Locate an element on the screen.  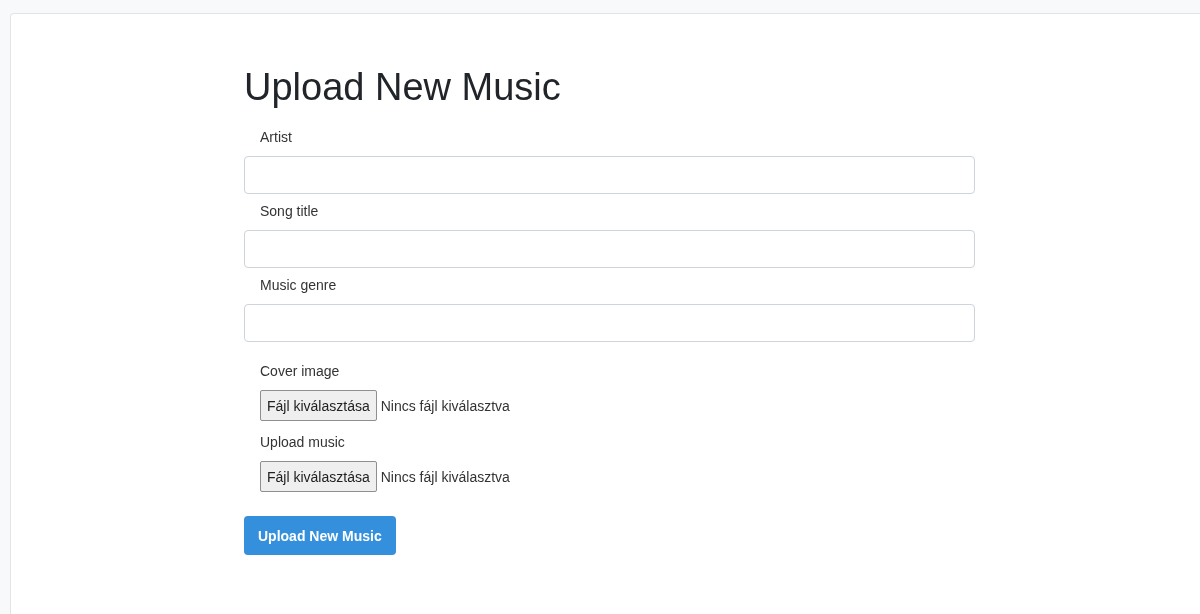
field-label: Upload music is located at coordinates (303, 442).